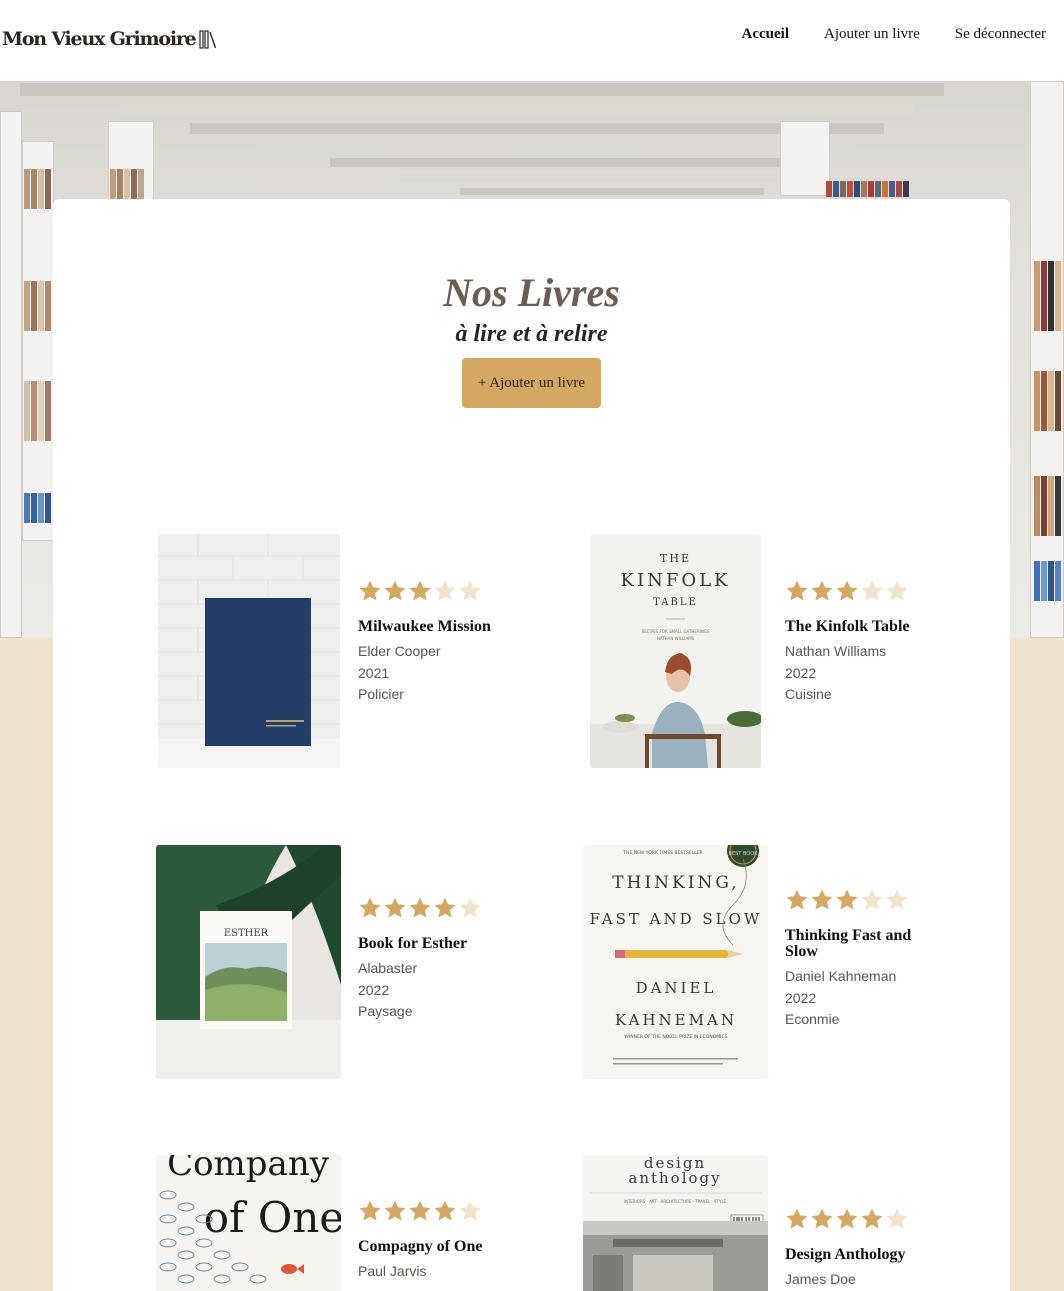 This screenshot has width=1064, height=1291. Describe the element at coordinates (248, 1169) in the screenshot. I see `cover-line1: Company` at that location.